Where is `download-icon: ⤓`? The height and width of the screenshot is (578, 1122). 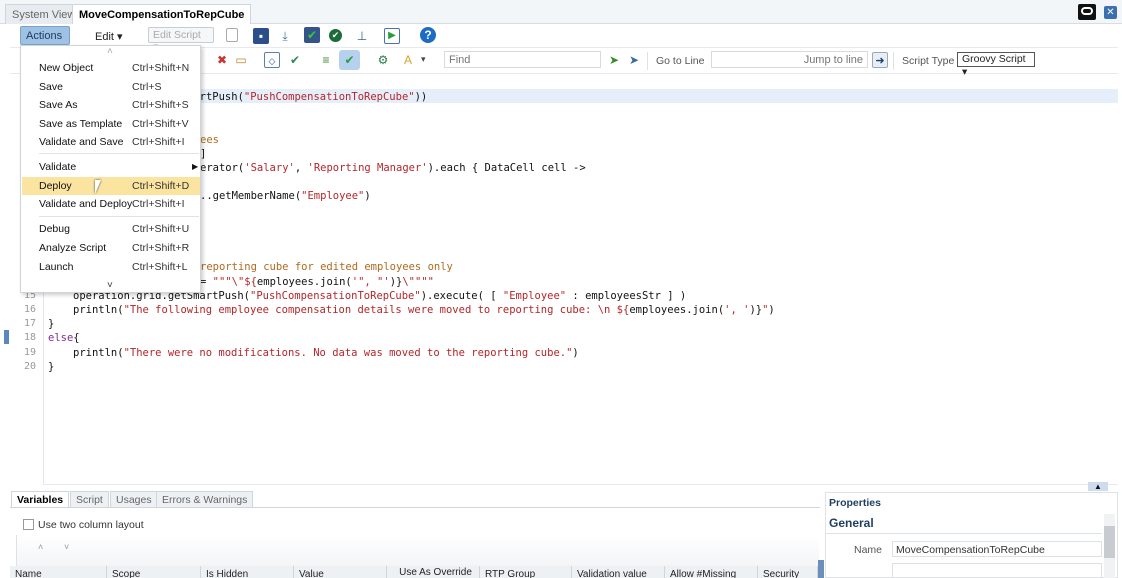 download-icon: ⤓ is located at coordinates (285, 36).